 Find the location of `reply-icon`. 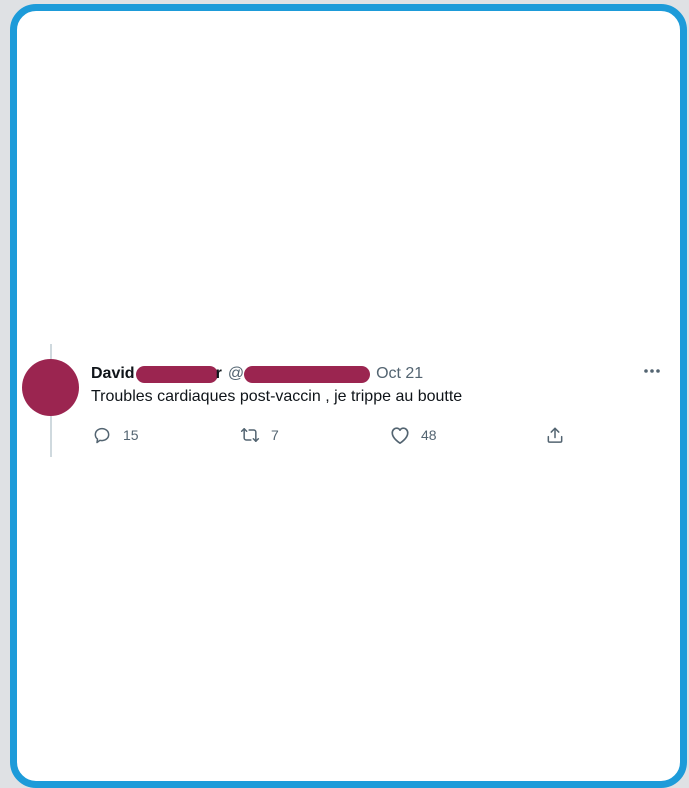

reply-icon is located at coordinates (102, 435).